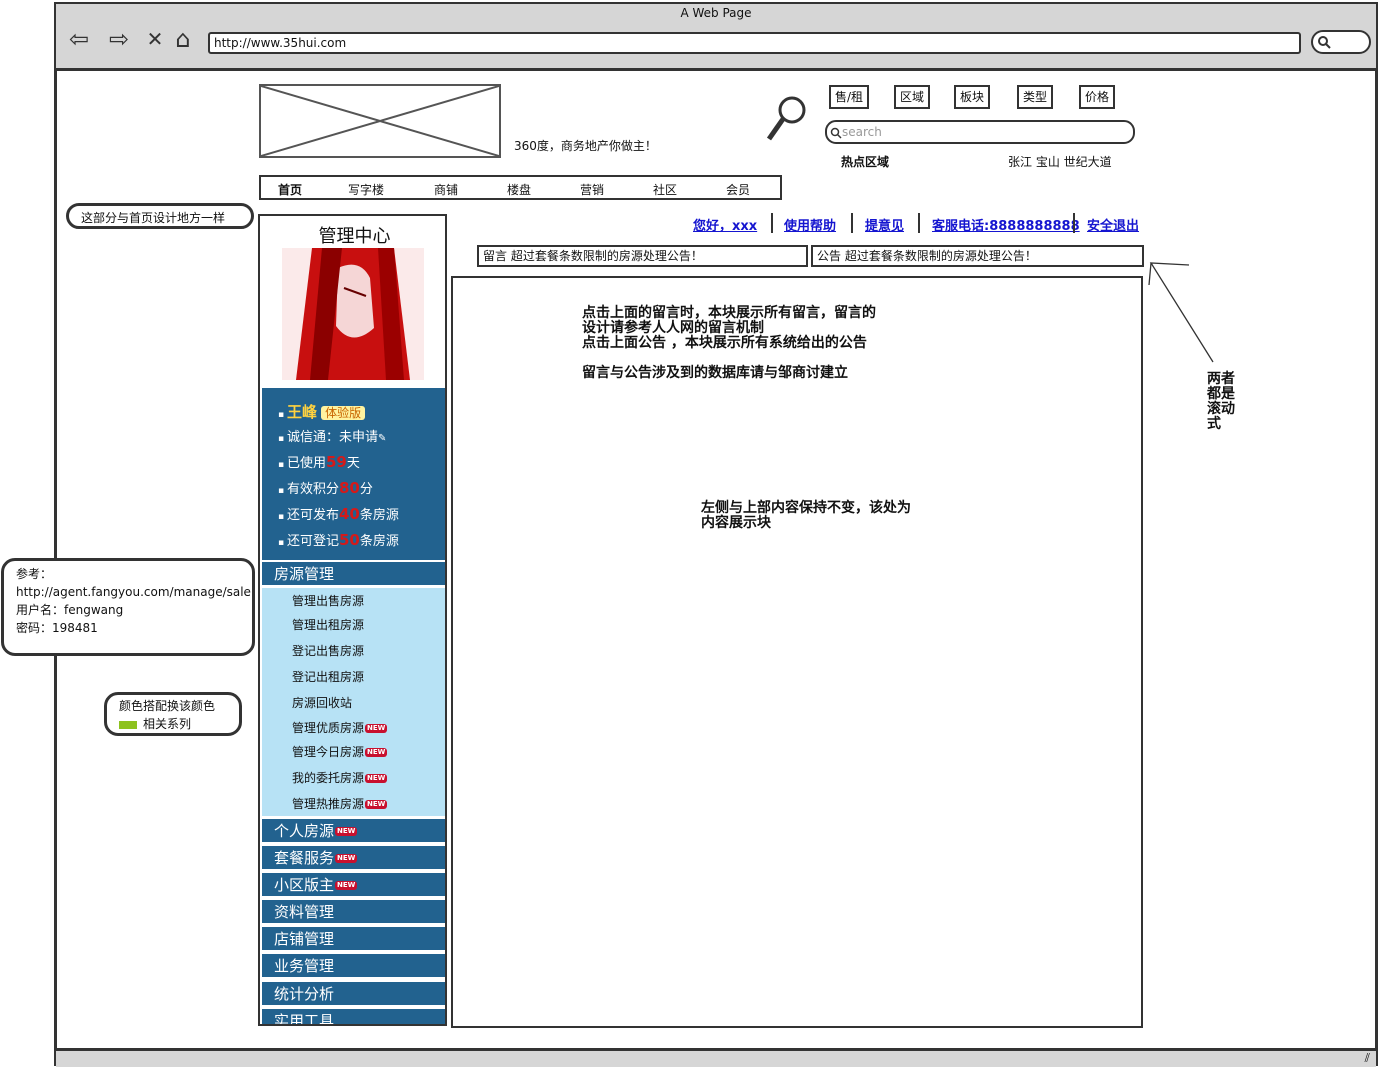  Describe the element at coordinates (34, 574) in the screenshot. I see `reference-label: 参考：` at that location.